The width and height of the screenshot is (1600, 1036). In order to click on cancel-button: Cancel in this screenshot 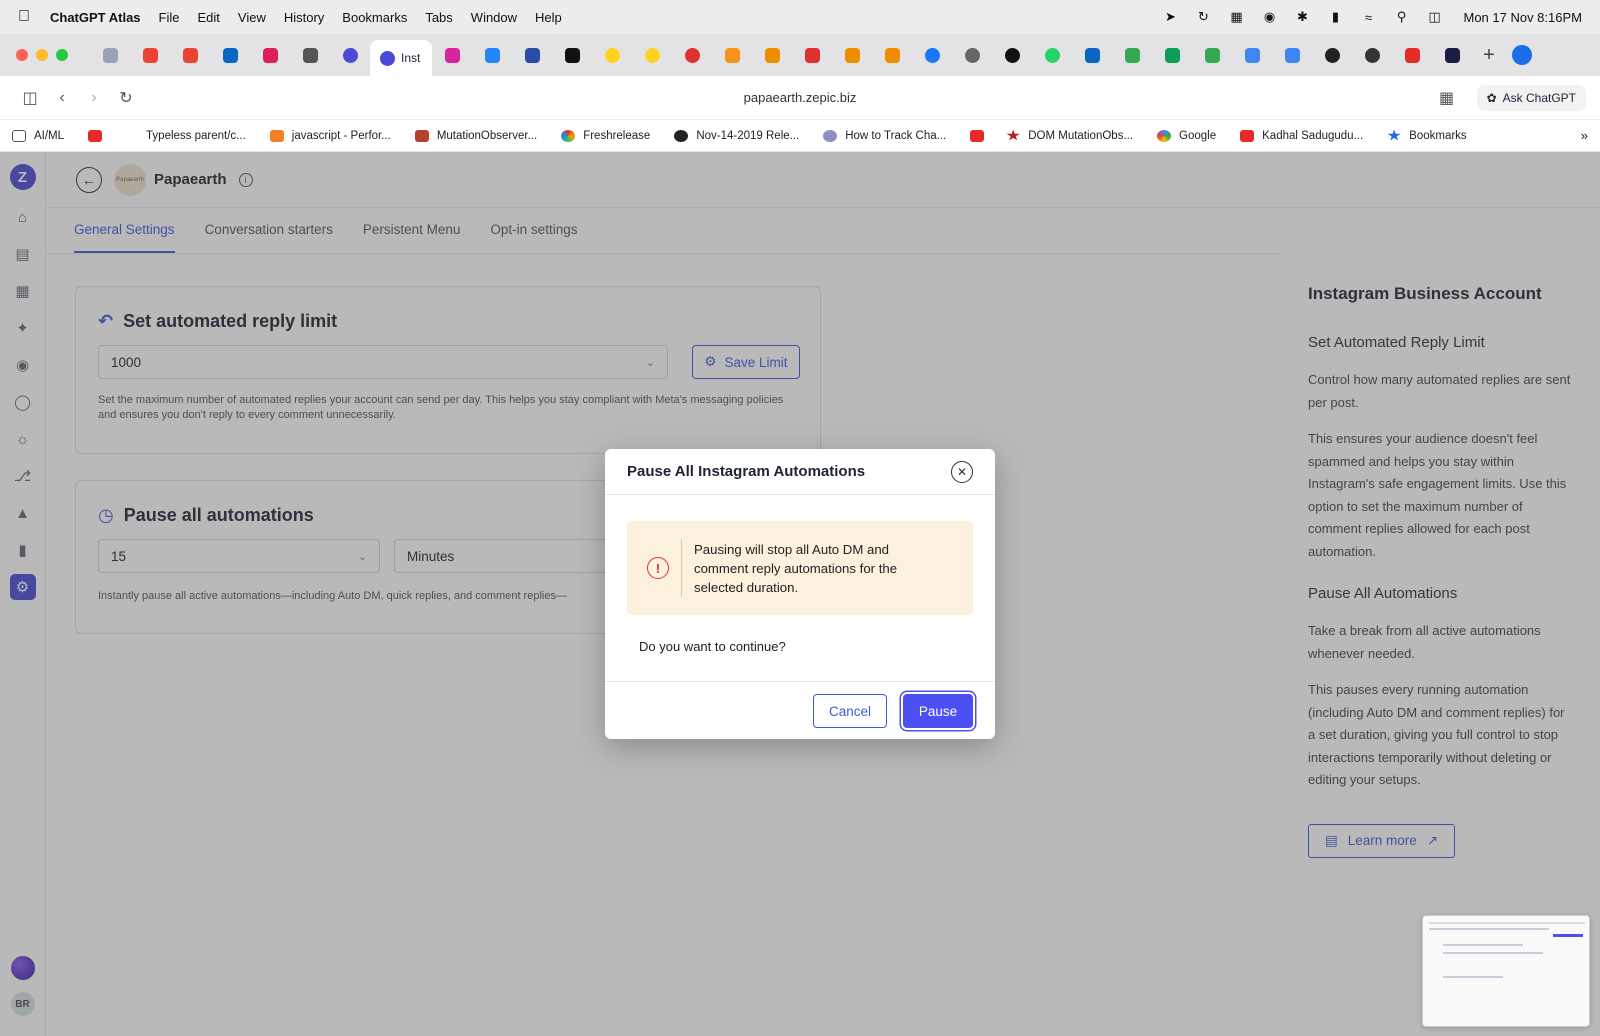, I will do `click(850, 711)`.